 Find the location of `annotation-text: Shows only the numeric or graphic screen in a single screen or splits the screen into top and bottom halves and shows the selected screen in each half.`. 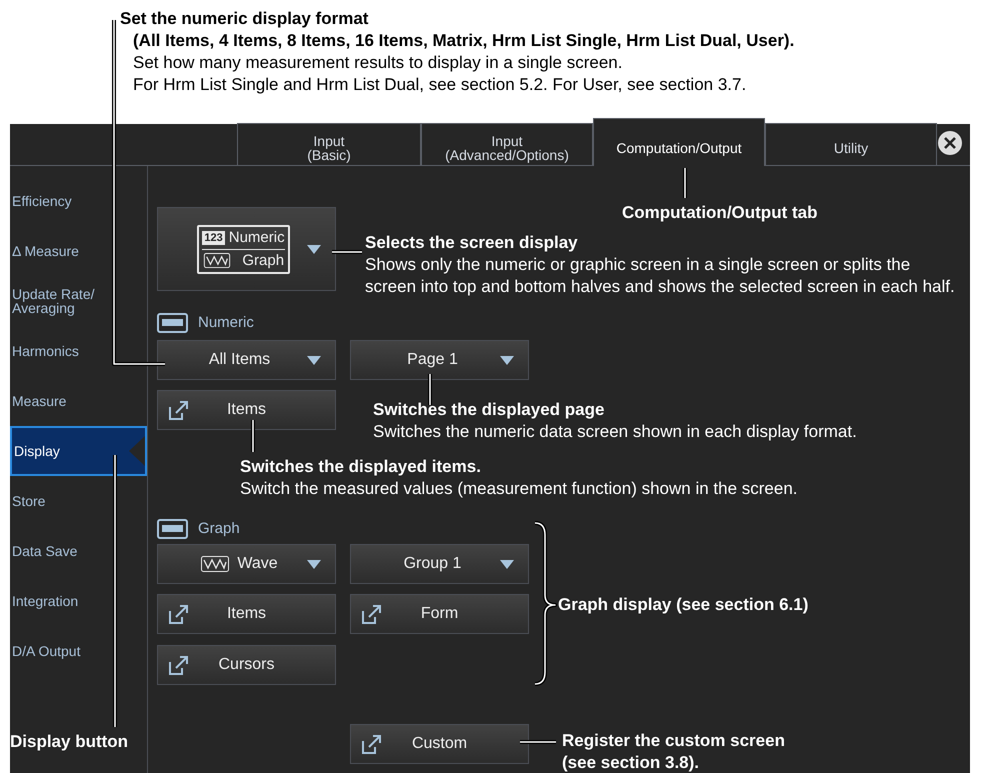

annotation-text: Shows only the numeric or graphic screen in a single screen or splits the screen into top and bottom halves and shows the selected screen in each half. is located at coordinates (660, 276).